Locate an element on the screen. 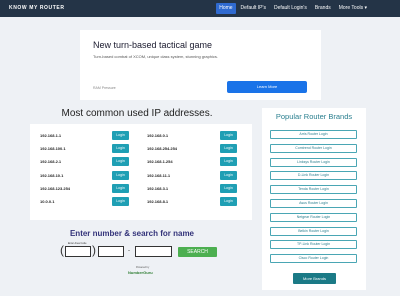 This screenshot has width=400, height=296. ip-row: 192.168.2.1 Login is located at coordinates (90, 162).